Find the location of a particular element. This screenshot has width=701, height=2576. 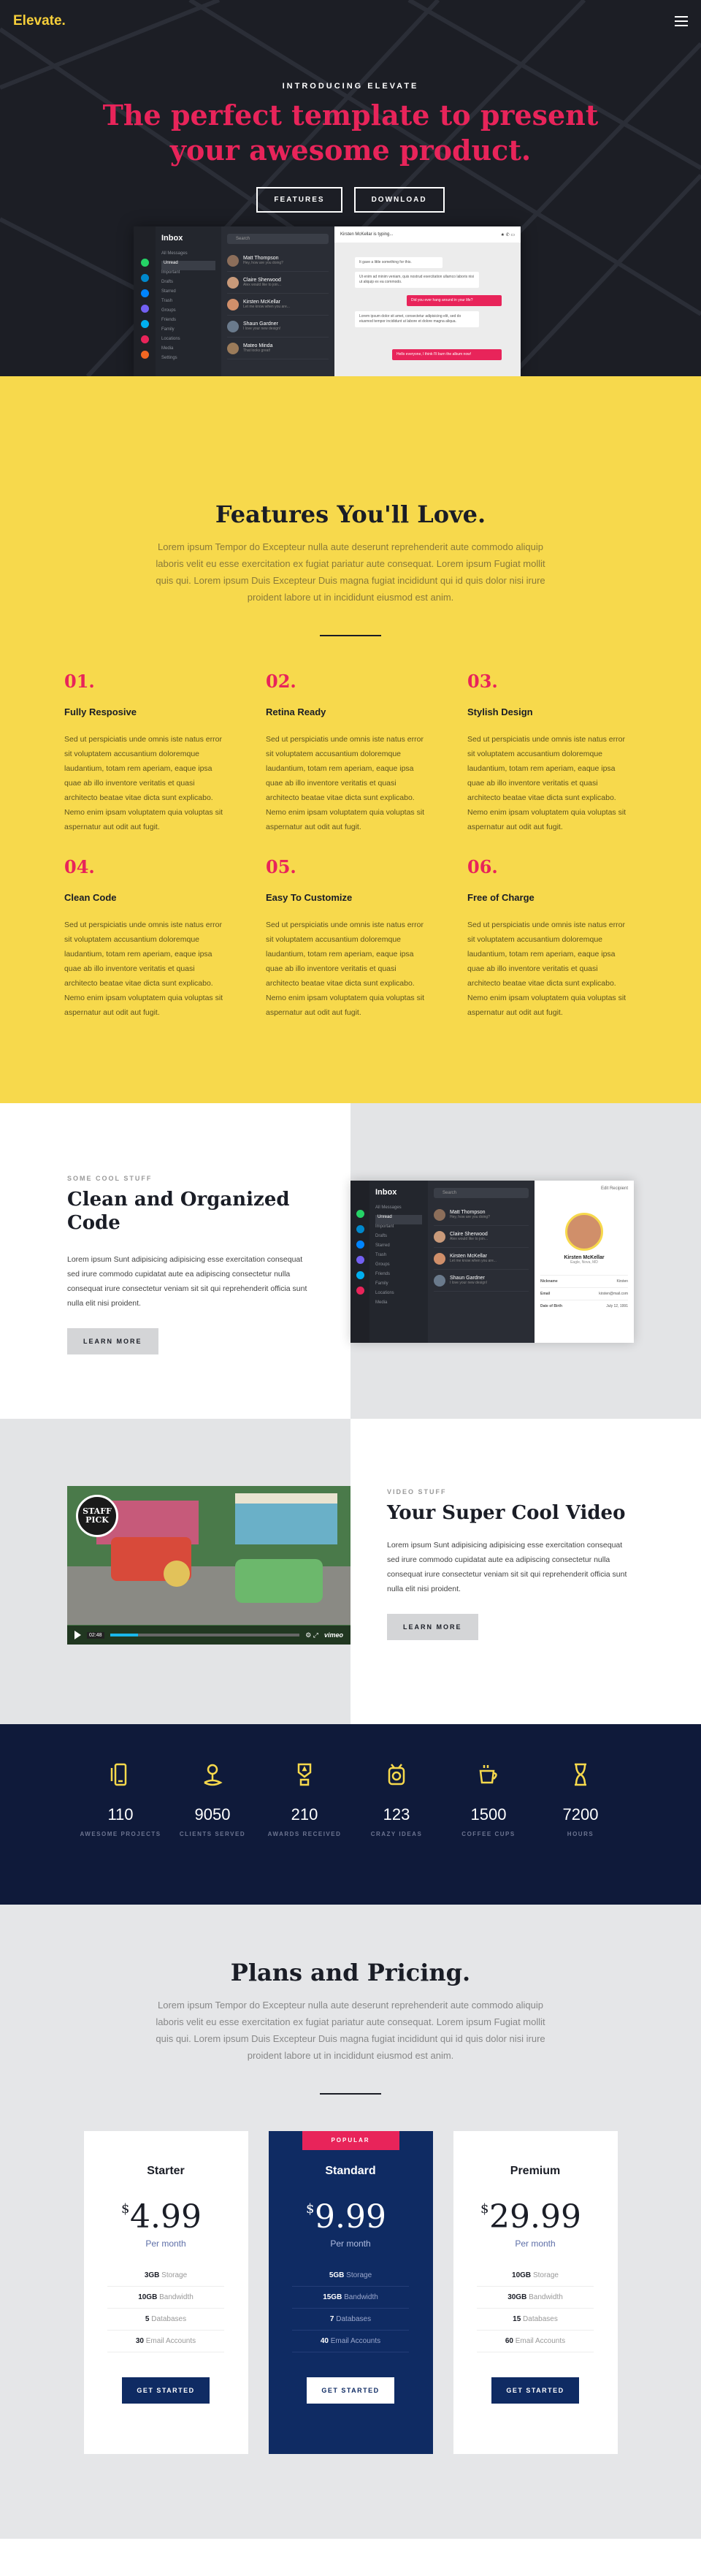

stat-value: 9050 is located at coordinates (212, 1814).